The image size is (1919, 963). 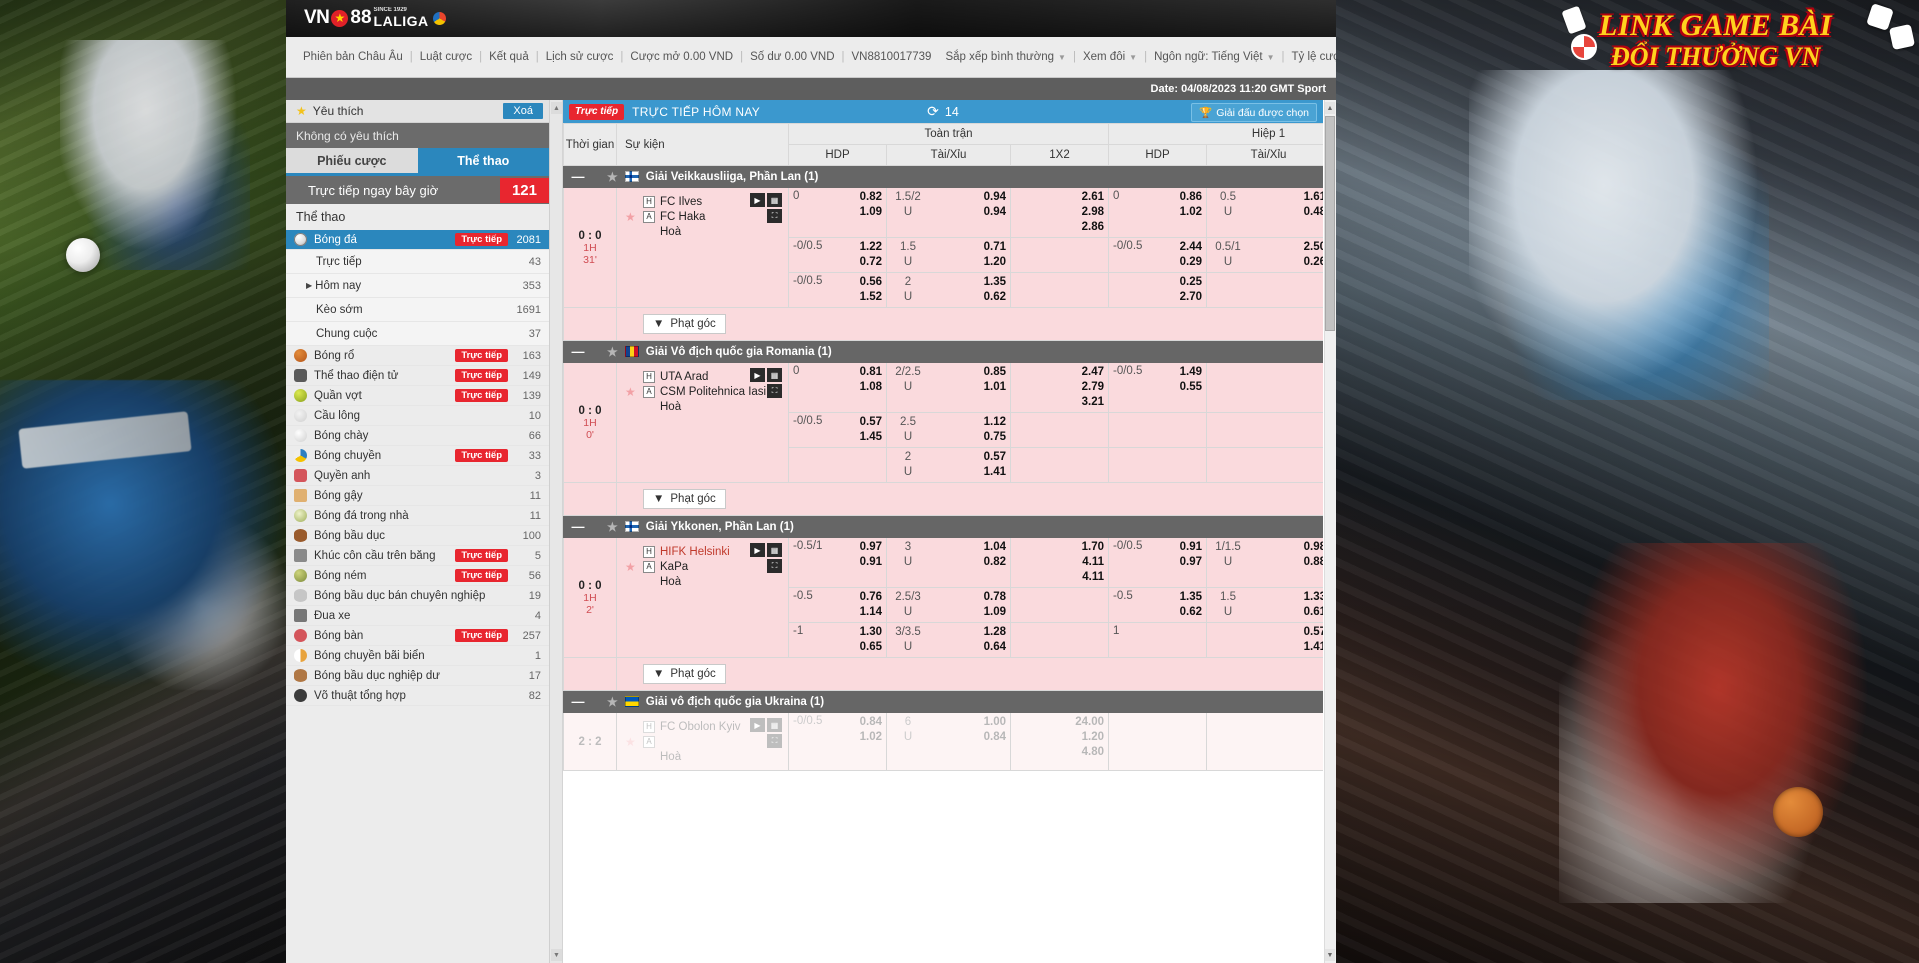 What do you see at coordinates (417, 396) in the screenshot?
I see `sidebar-item-qu-n-v-t: Quần vợt Trực tiếp 139` at bounding box center [417, 396].